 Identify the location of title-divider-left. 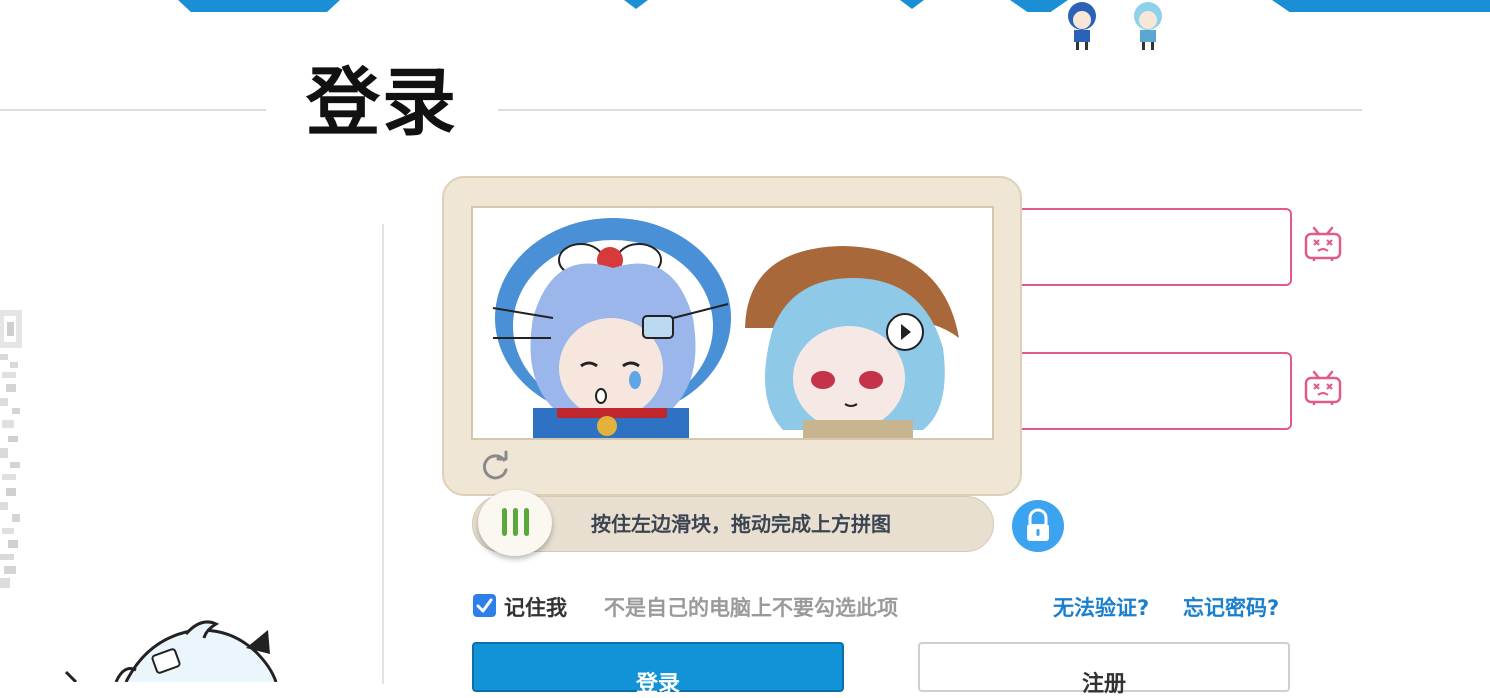
(133, 110).